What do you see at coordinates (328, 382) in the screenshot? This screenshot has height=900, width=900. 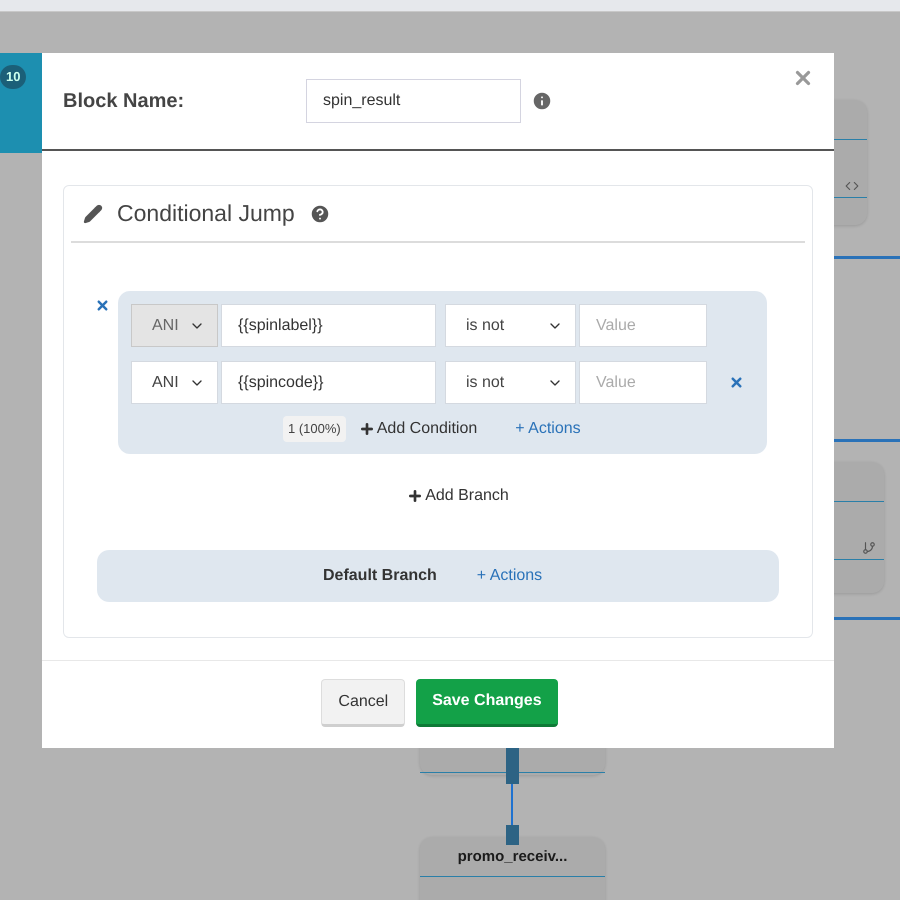 I see `variable-field: {{spincode}}` at bounding box center [328, 382].